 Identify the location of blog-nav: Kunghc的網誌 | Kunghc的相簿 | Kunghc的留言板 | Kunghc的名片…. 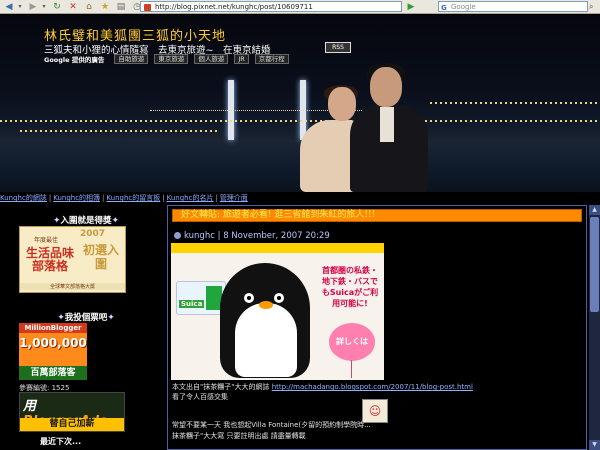
(300, 198).